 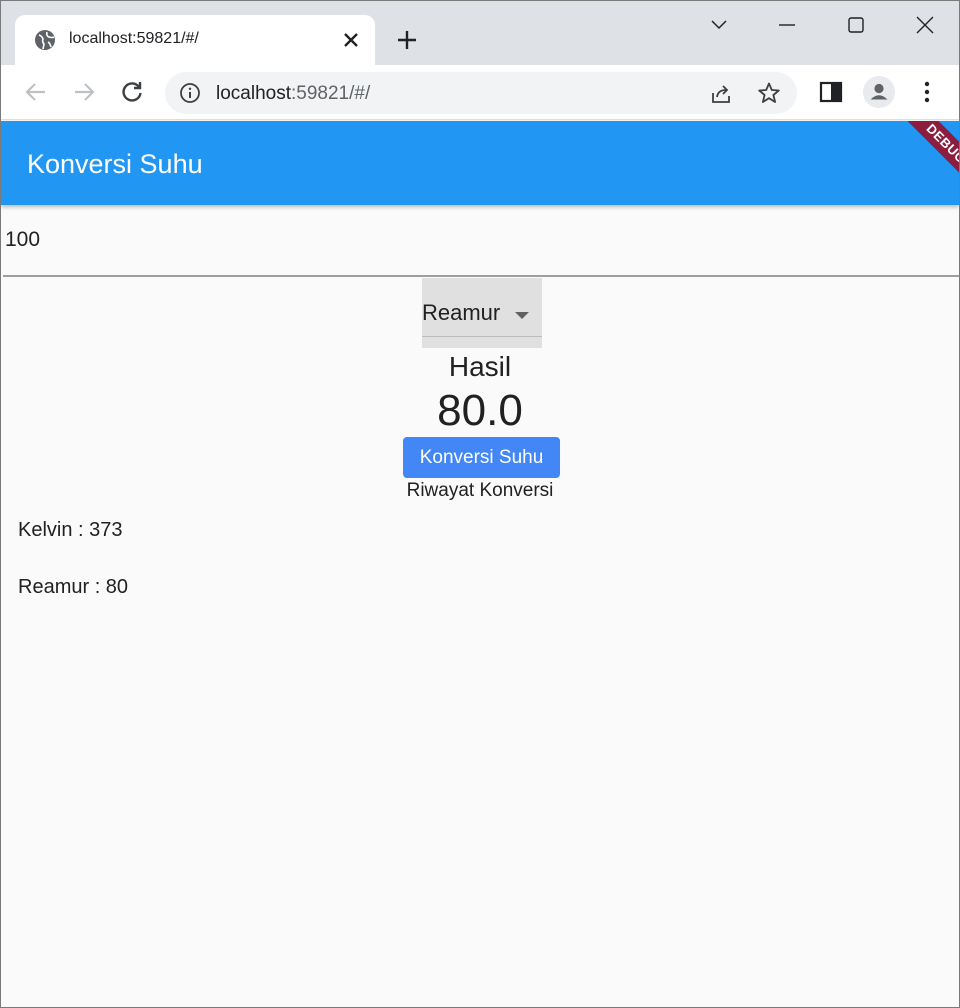 I want to click on result-label: Hasil, so click(x=480, y=366).